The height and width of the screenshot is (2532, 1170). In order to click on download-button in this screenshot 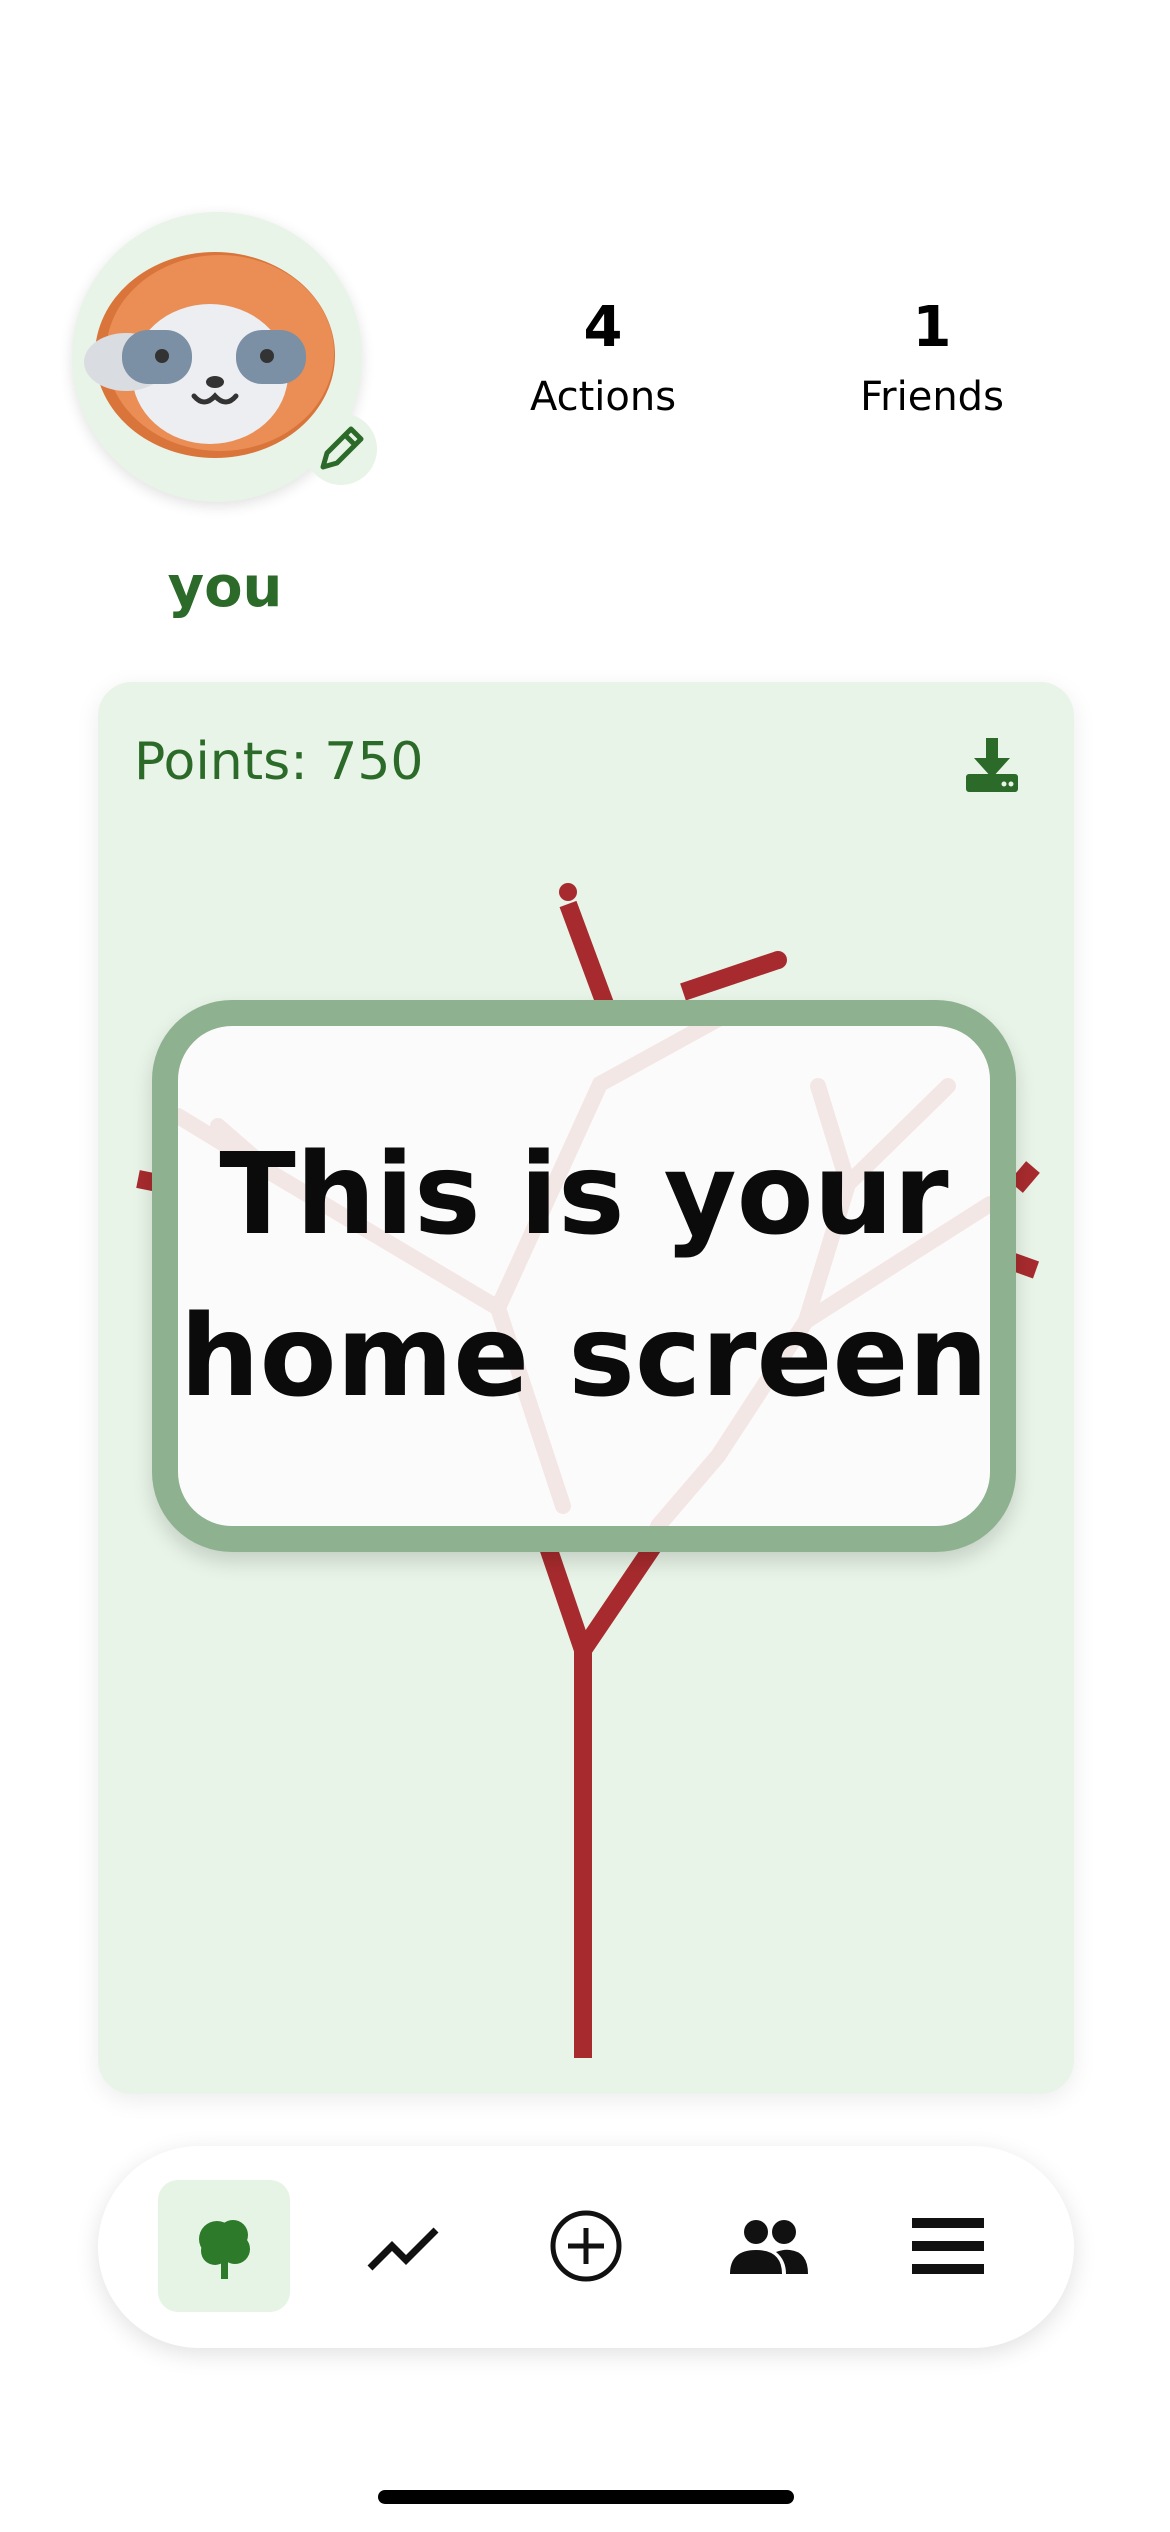, I will do `click(992, 766)`.